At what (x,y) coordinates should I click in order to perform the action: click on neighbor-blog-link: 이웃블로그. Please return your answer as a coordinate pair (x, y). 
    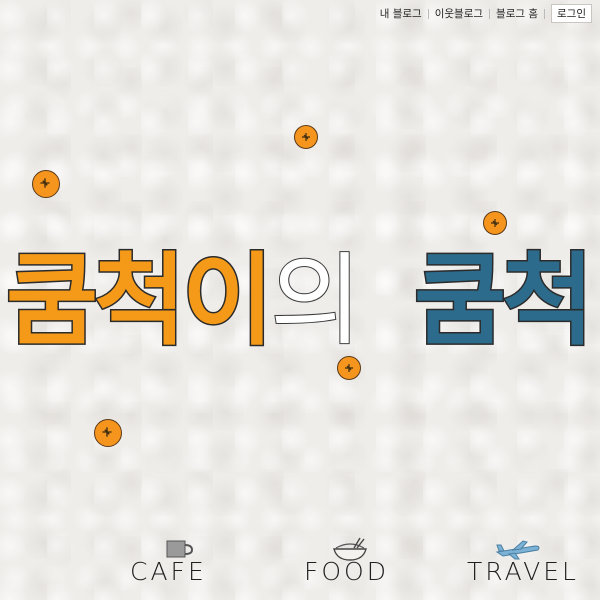
    Looking at the image, I should click on (459, 13).